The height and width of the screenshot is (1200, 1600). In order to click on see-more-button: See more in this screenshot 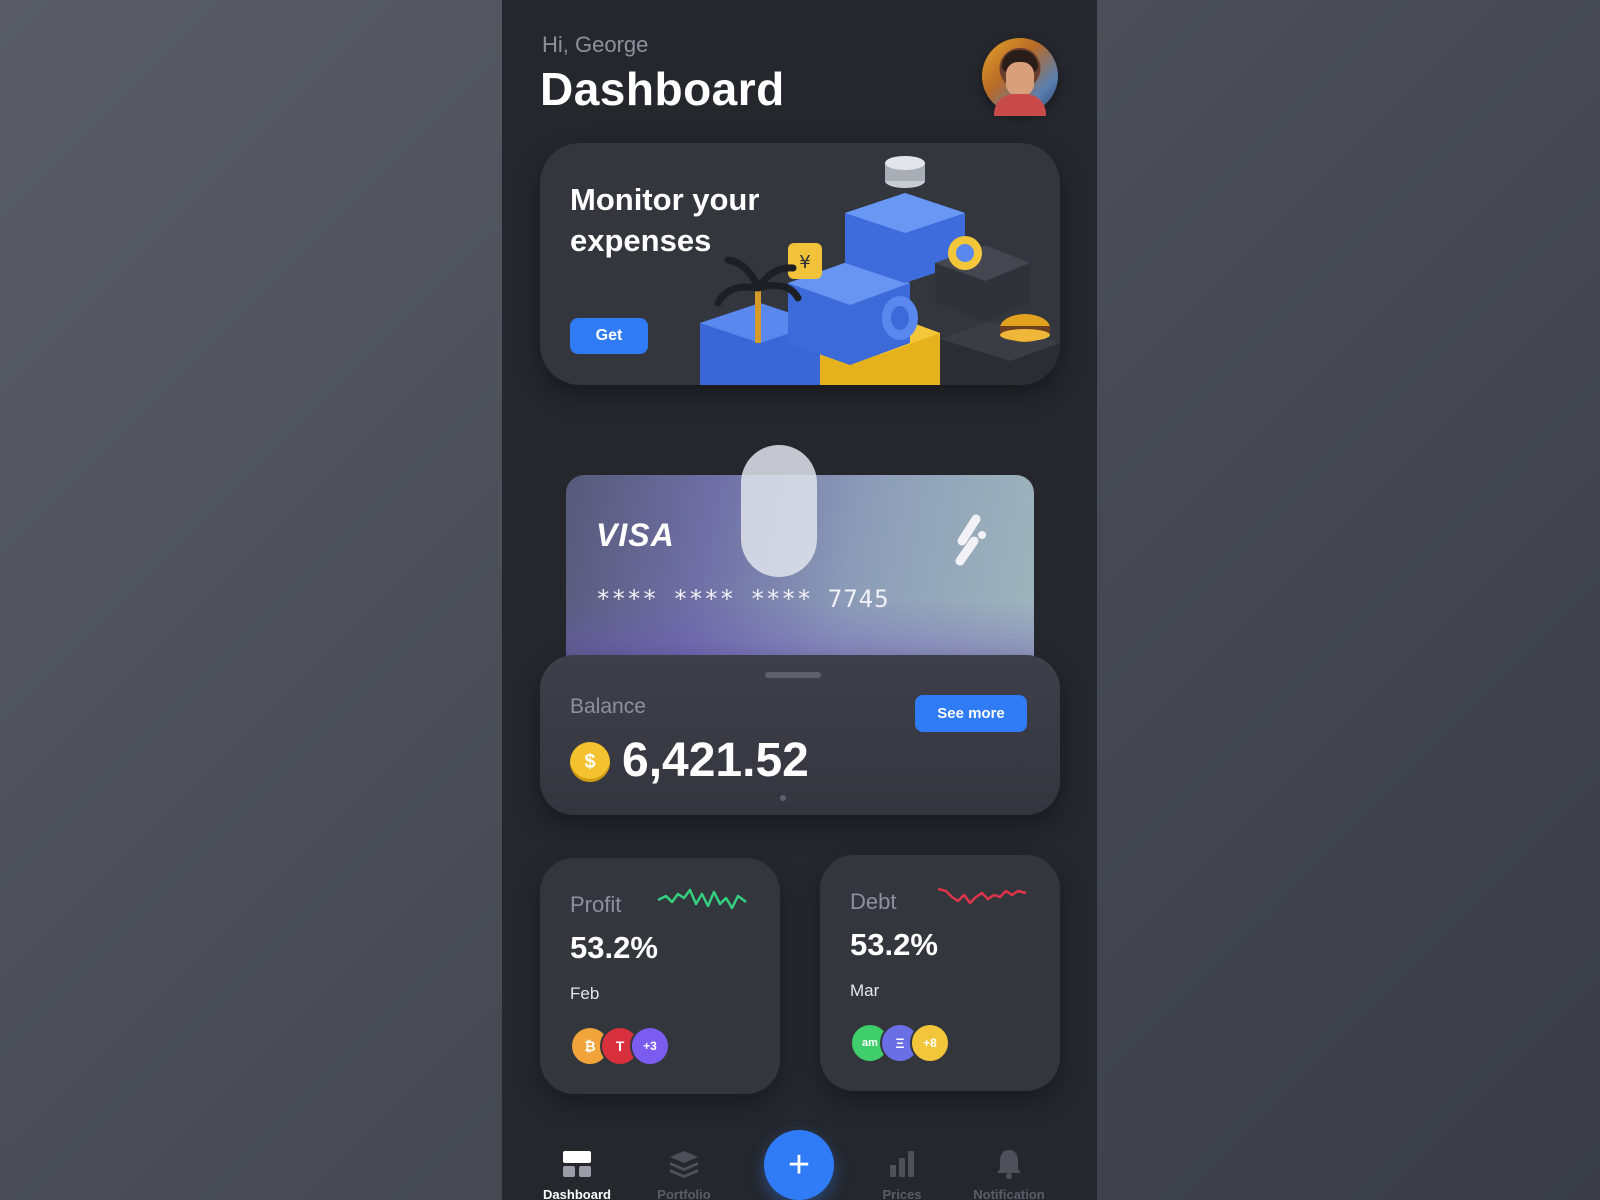, I will do `click(971, 713)`.